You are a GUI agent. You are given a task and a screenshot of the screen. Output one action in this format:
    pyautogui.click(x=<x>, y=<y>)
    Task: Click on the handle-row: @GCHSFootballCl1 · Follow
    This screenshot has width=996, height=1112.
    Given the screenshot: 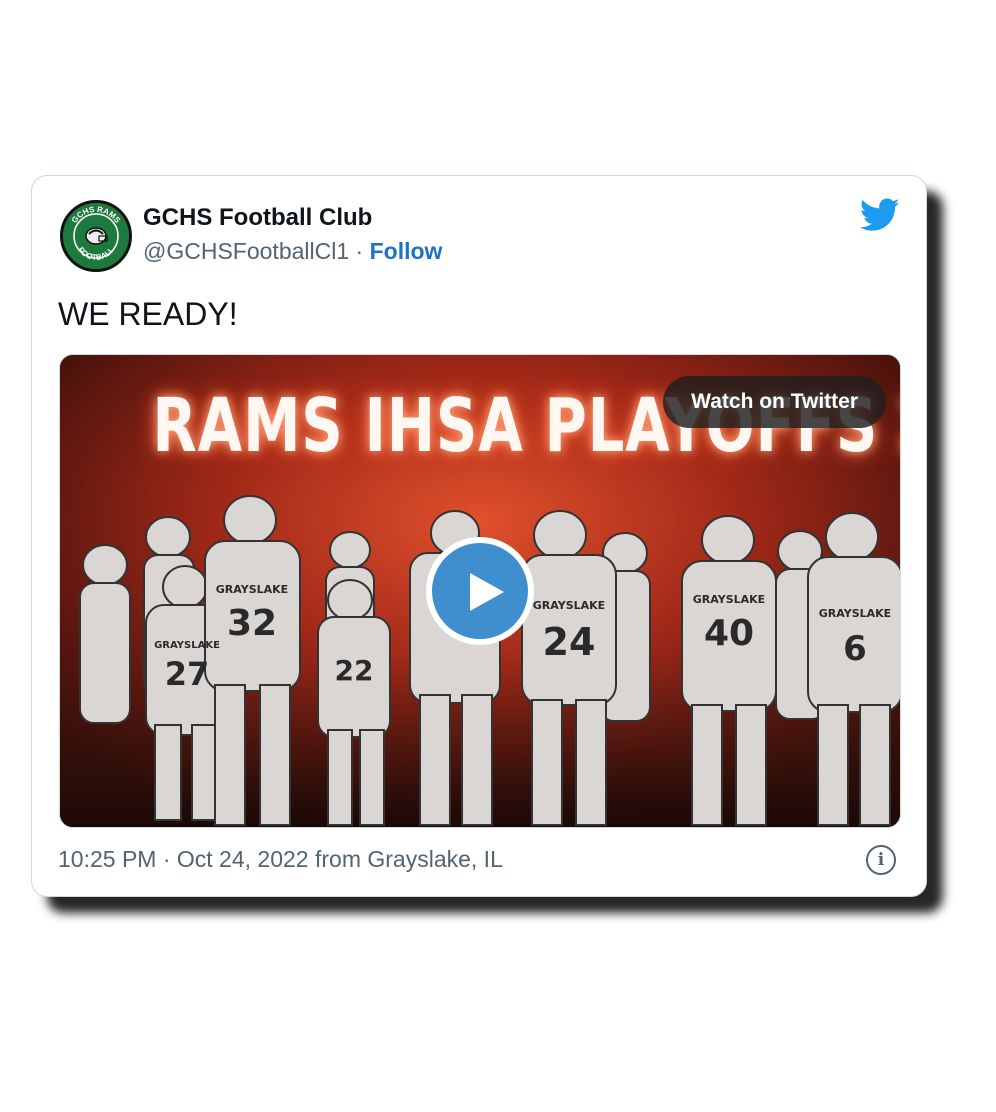 What is the action you would take?
    pyautogui.click(x=292, y=251)
    